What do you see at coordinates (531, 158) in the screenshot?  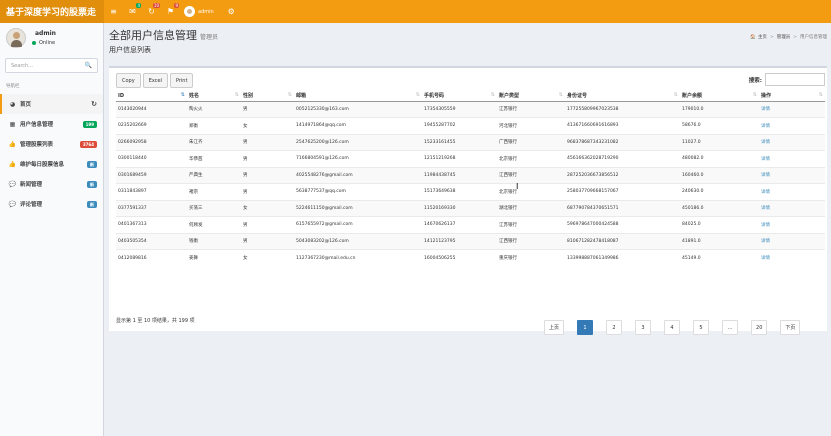 I see `table-cell: 北京银行` at bounding box center [531, 158].